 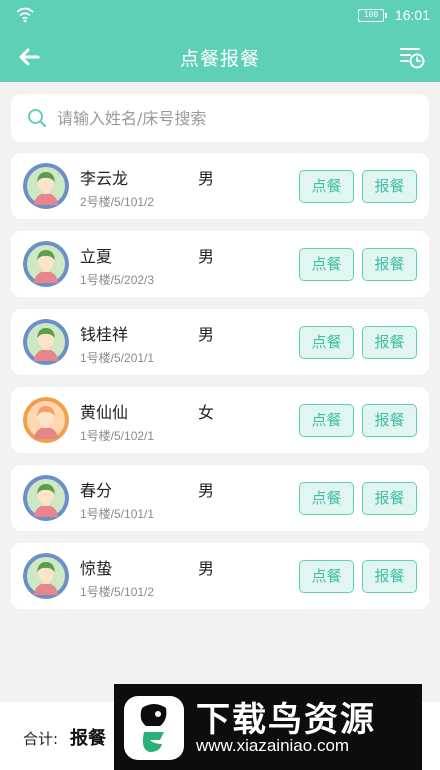 I want to click on patient-name: 立夏, so click(x=96, y=256).